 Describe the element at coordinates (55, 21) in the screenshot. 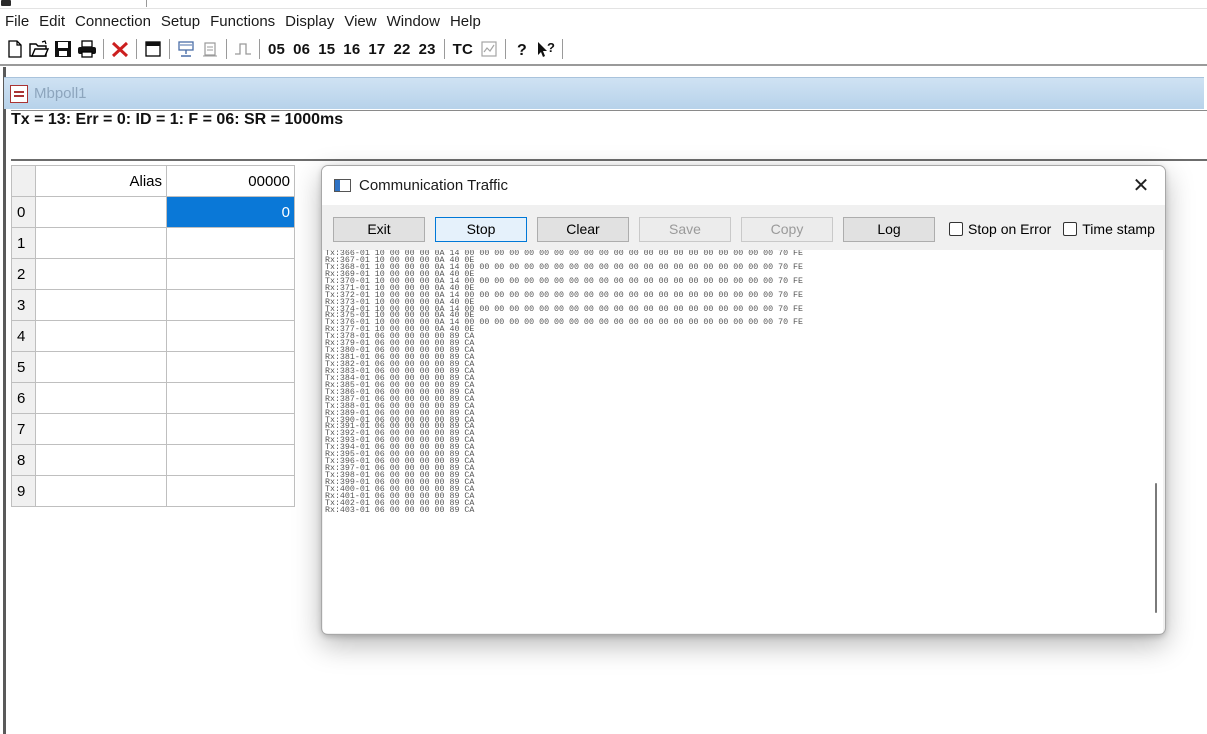

I see `menu-edit: Edit` at that location.